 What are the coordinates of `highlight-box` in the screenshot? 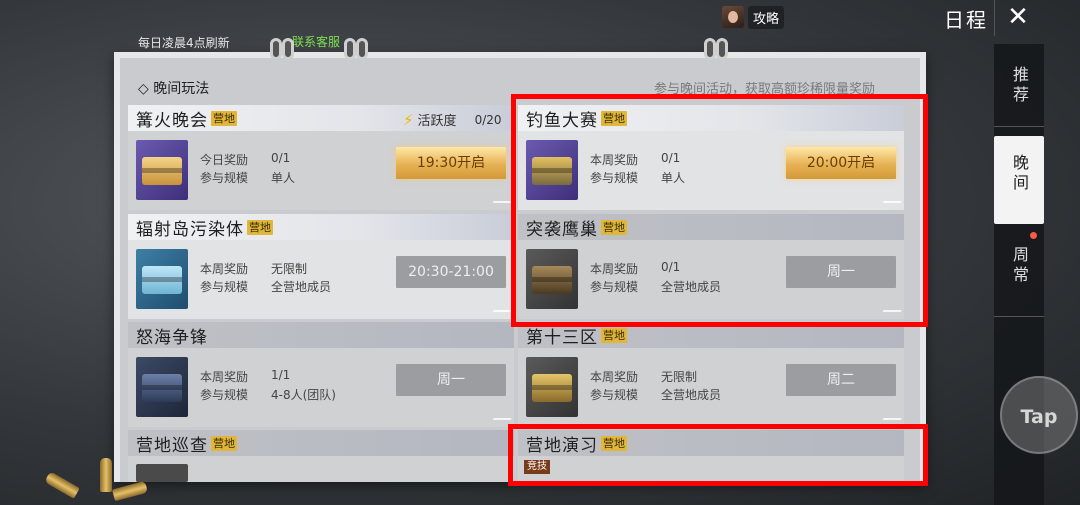 It's located at (718, 455).